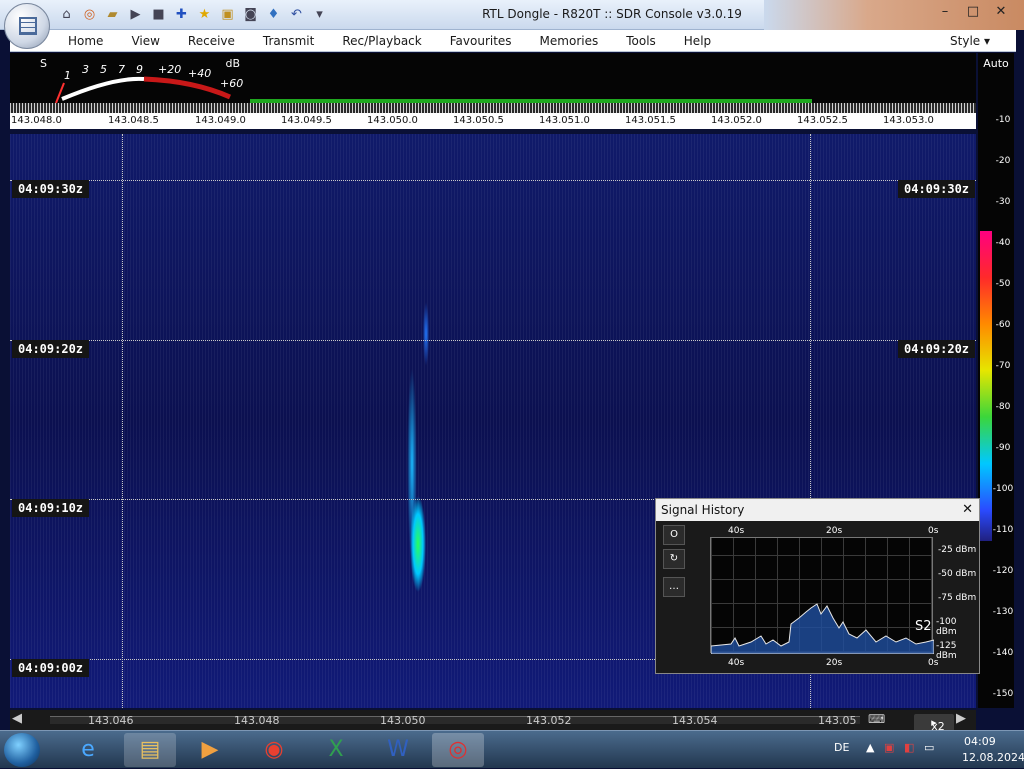 This screenshot has height=769, width=1024. I want to click on time-label-left: 04:09:30z, so click(51, 189).